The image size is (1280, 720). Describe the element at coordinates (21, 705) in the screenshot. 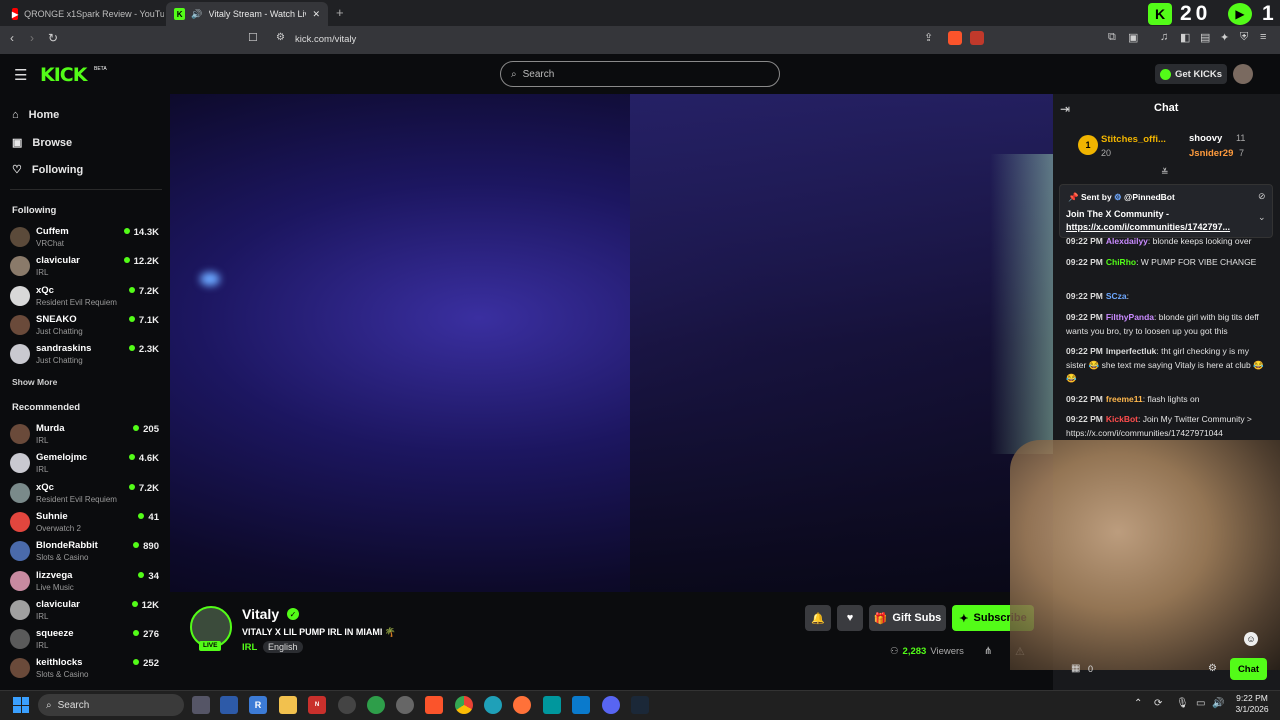

I see `windows-start-icon` at that location.